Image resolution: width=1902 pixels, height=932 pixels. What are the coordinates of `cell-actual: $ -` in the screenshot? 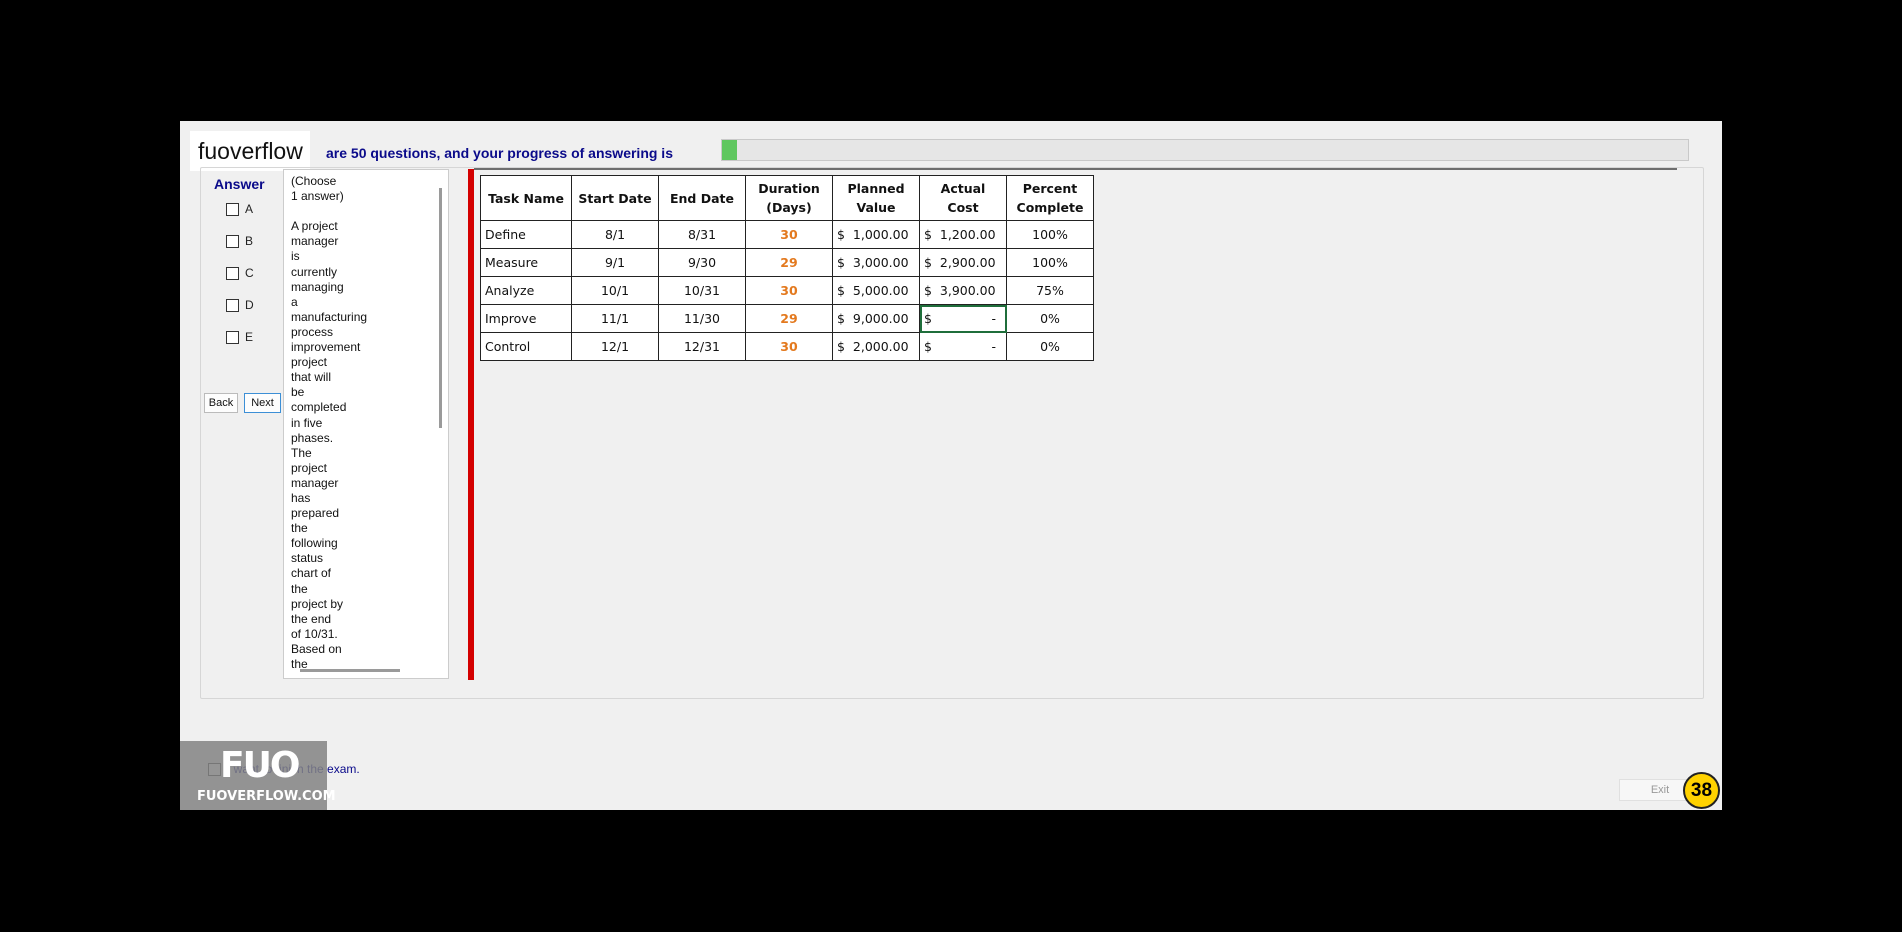 It's located at (963, 346).